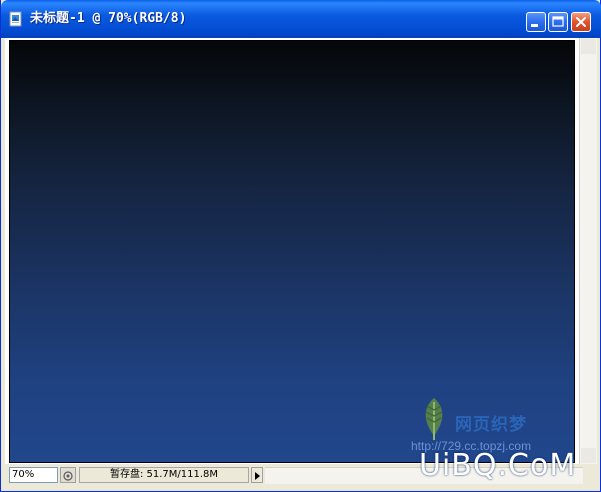  I want to click on window-title: 未标题-1 @ 70%(RGB/8), so click(108, 18).